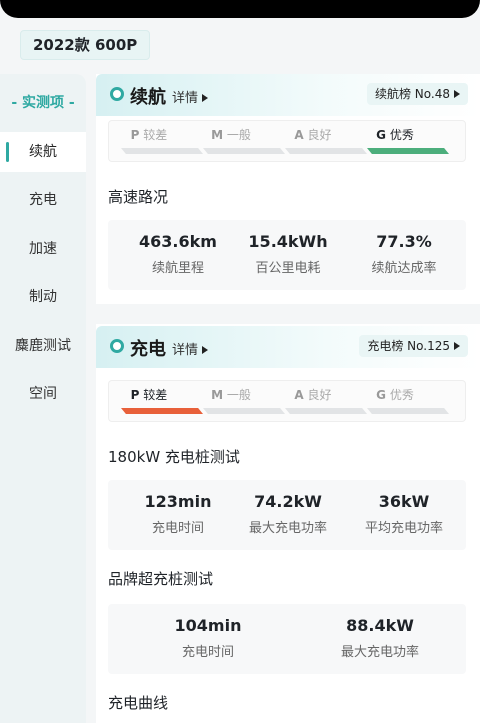  I want to click on charging-section-header: 充电 详情 充电榜 No.125, so click(288, 347).